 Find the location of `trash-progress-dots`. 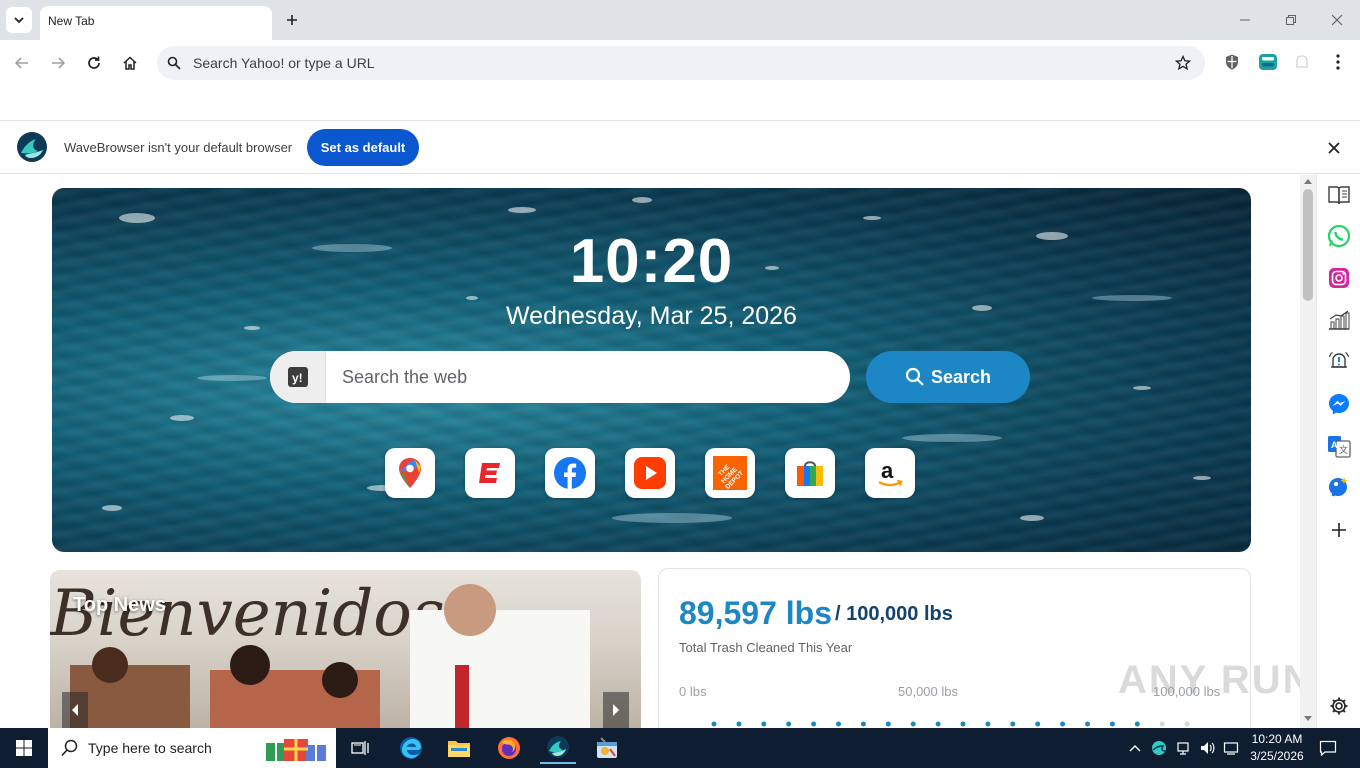

trash-progress-dots is located at coordinates (950, 724).